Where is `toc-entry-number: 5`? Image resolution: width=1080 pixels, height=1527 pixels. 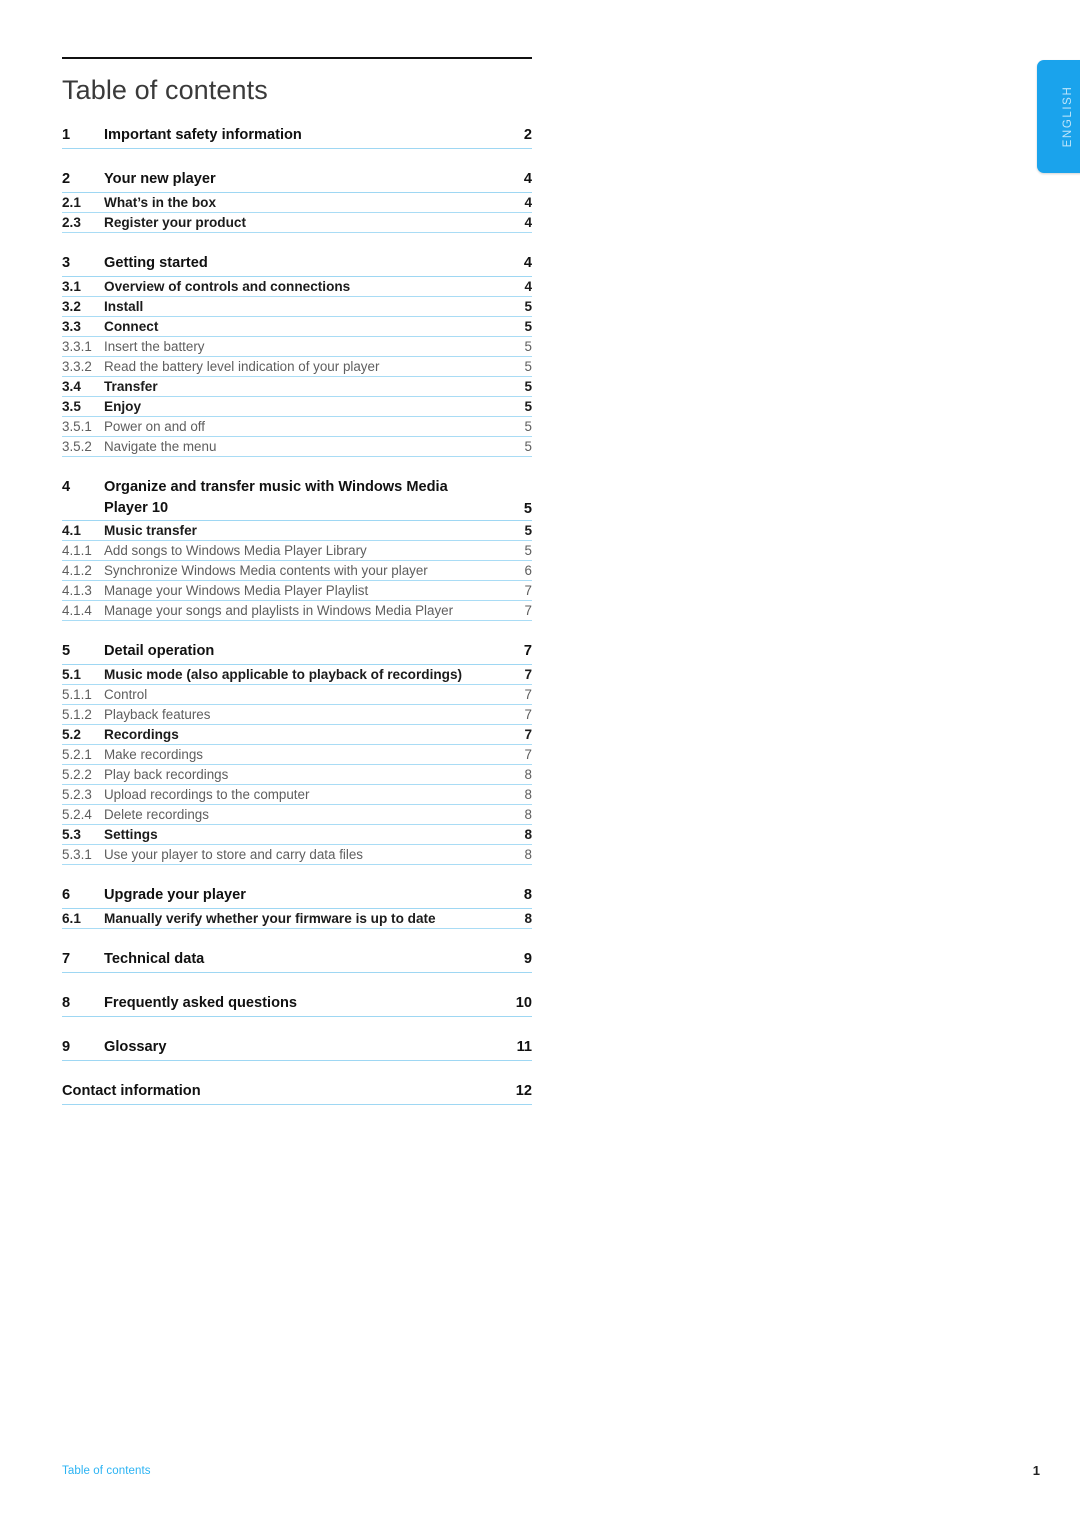
toc-entry-number: 5 is located at coordinates (66, 651).